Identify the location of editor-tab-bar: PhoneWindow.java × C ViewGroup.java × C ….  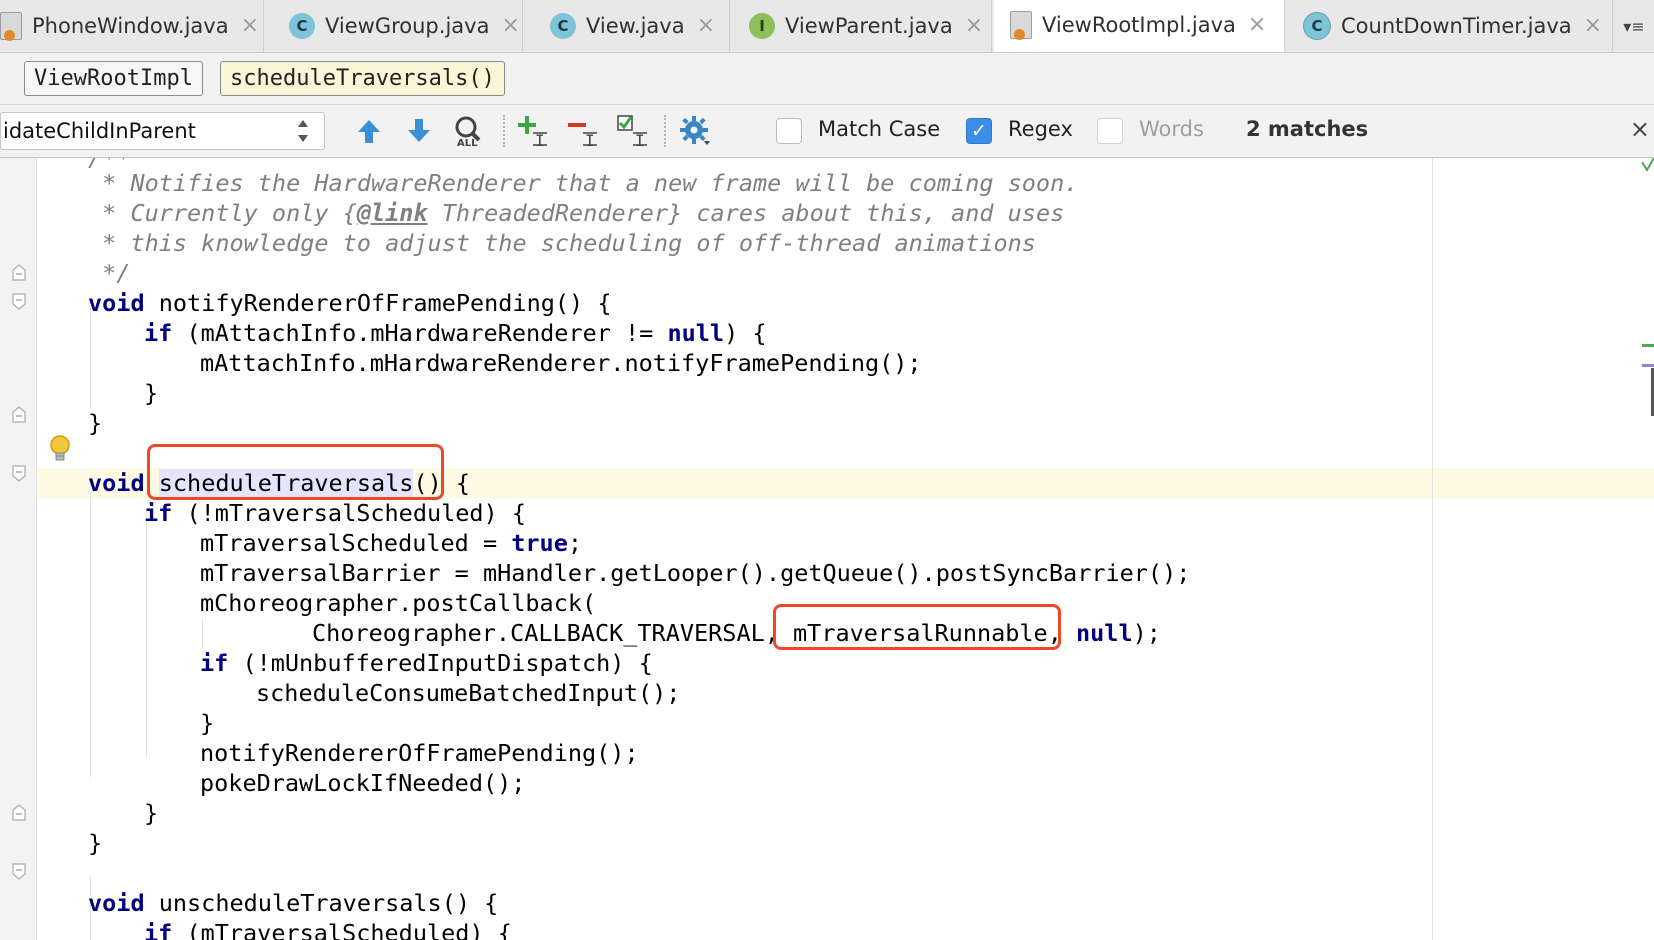
(827, 26).